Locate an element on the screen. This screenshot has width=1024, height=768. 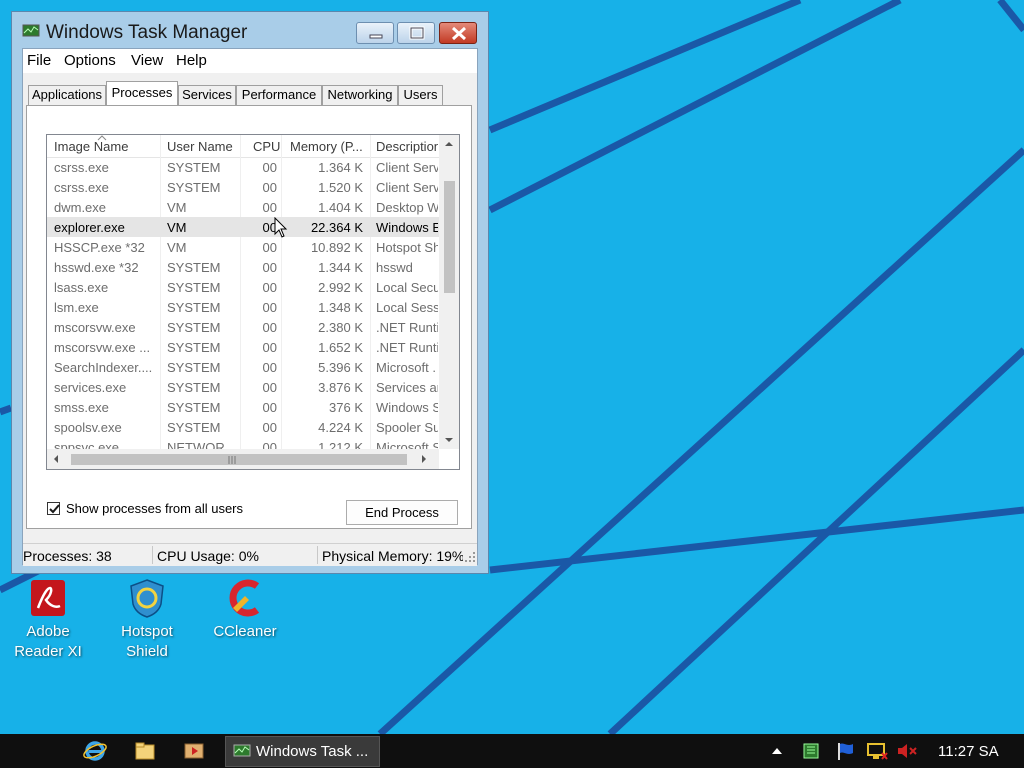
cell-name: csrss.exe is located at coordinates (81, 187).